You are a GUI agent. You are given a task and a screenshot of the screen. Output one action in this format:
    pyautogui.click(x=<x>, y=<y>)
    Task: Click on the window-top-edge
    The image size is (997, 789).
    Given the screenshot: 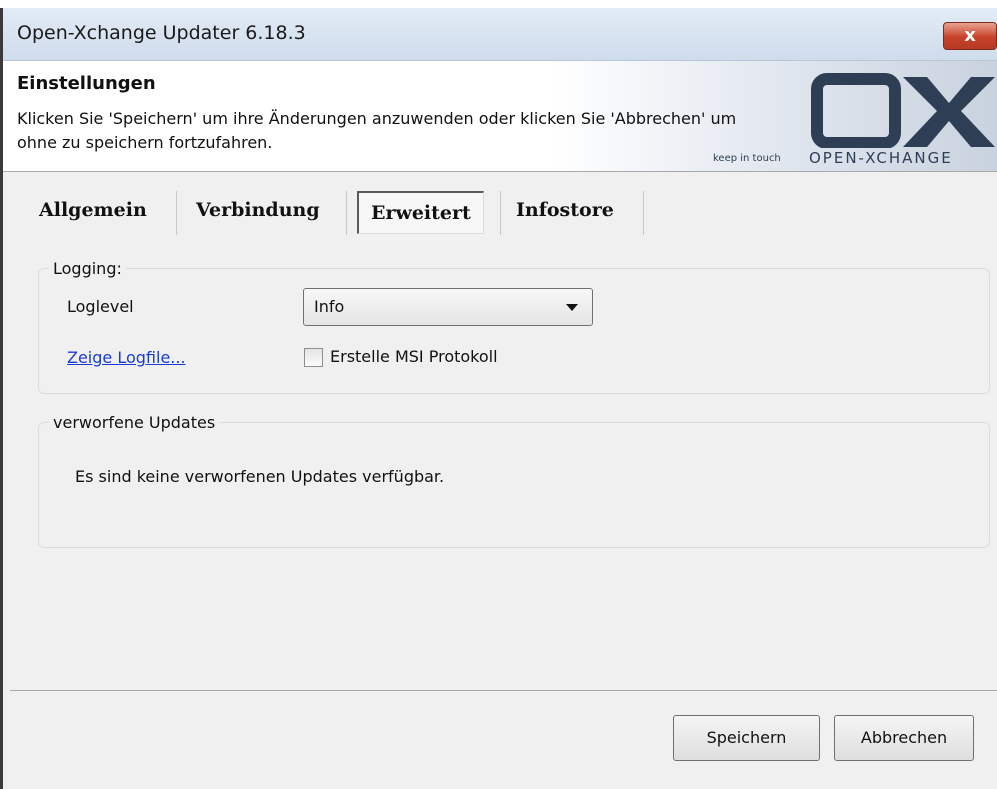 What is the action you would take?
    pyautogui.click(x=498, y=4)
    